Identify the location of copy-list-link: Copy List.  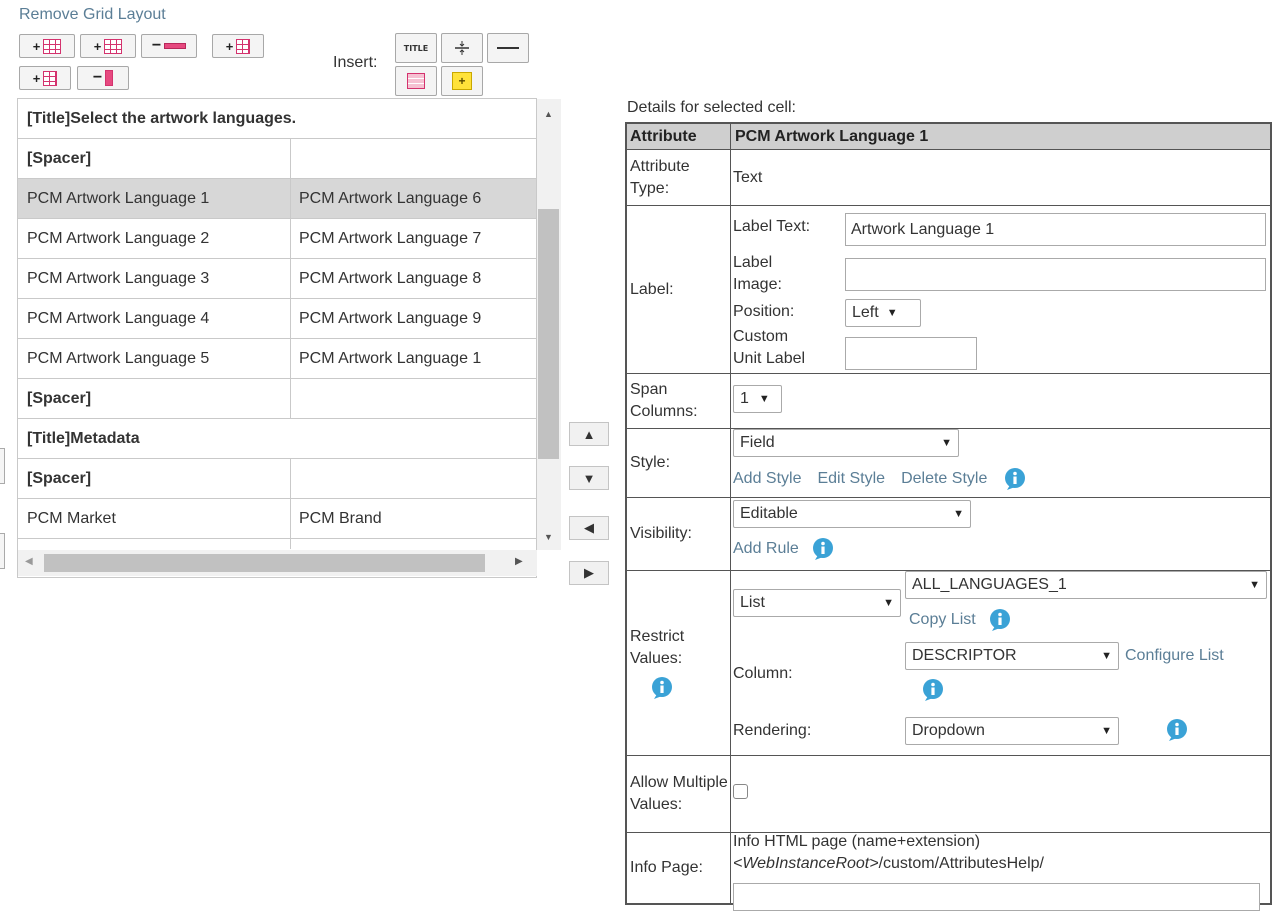
(942, 620).